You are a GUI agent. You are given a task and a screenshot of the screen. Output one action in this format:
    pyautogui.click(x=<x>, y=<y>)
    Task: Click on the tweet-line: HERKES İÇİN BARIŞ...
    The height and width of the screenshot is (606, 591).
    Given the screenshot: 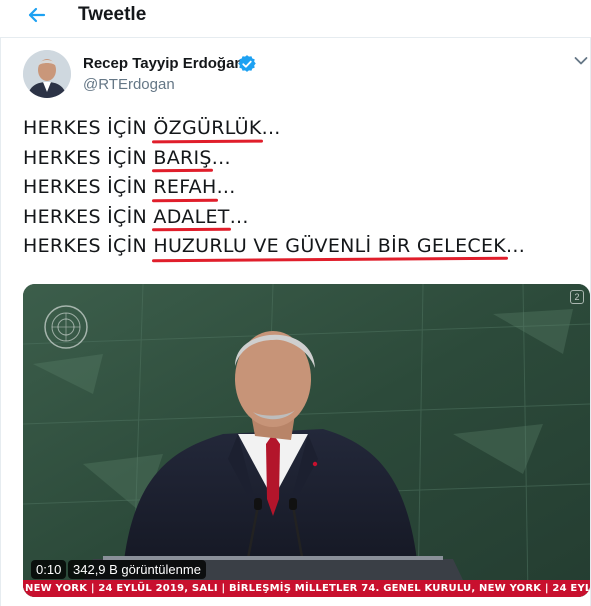 What is the action you would take?
    pyautogui.click(x=303, y=159)
    